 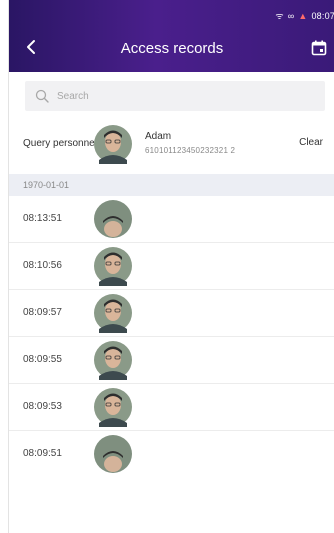 What do you see at coordinates (190, 150) in the screenshot?
I see `person-id-number: 610101123450232321 2` at bounding box center [190, 150].